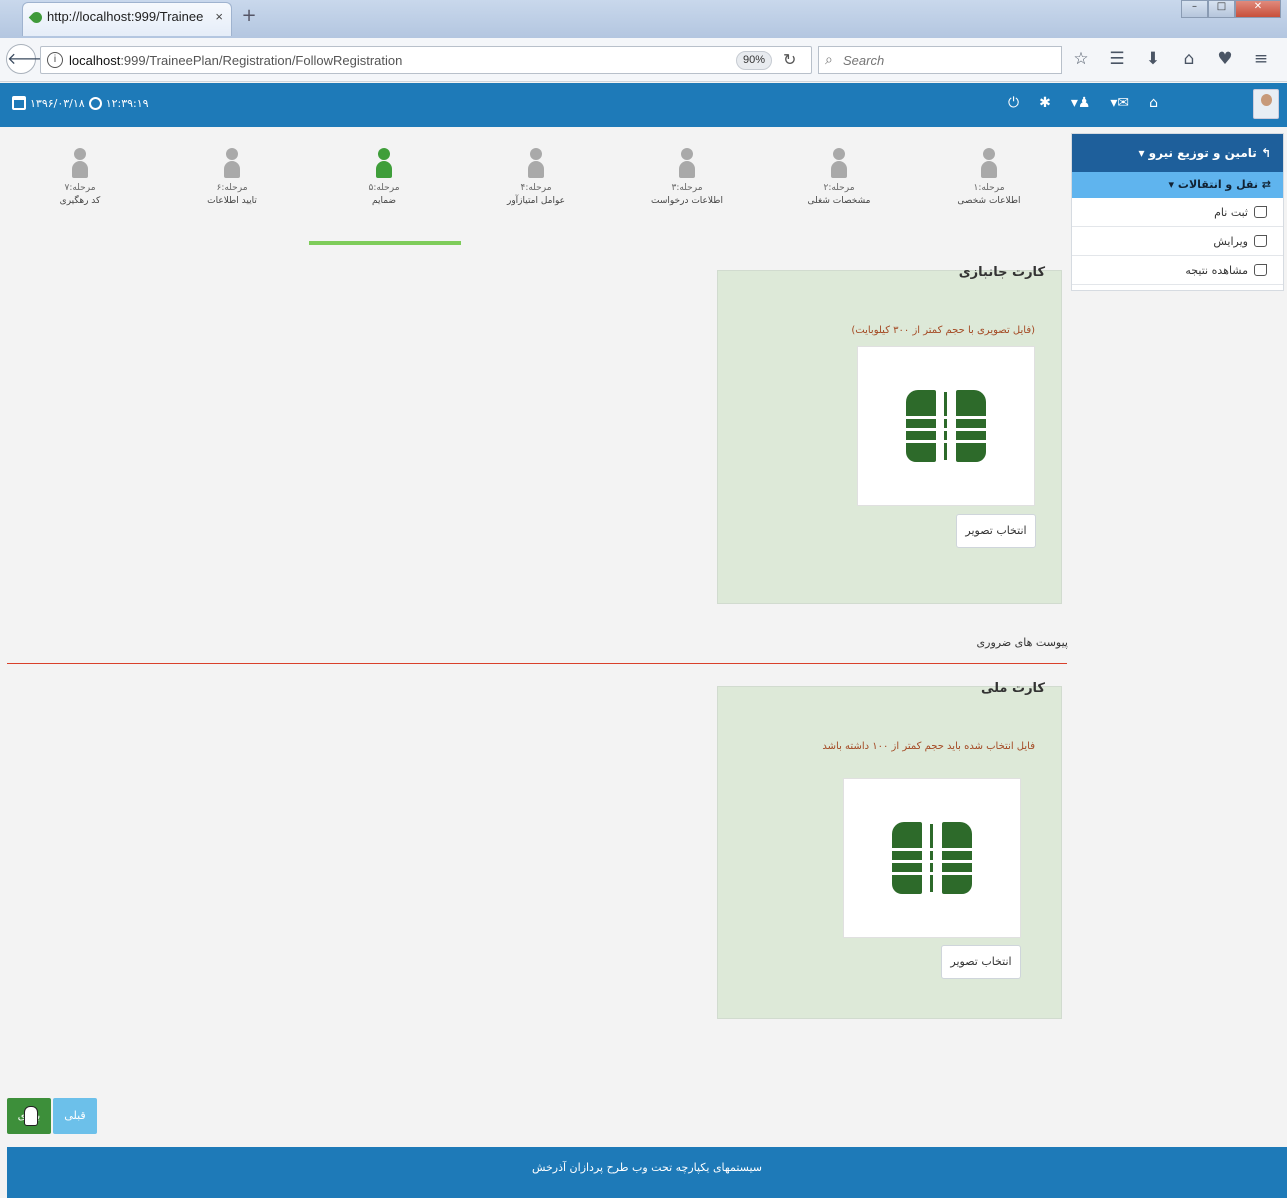  Describe the element at coordinates (537, 663) in the screenshot. I see `section-divider` at that location.